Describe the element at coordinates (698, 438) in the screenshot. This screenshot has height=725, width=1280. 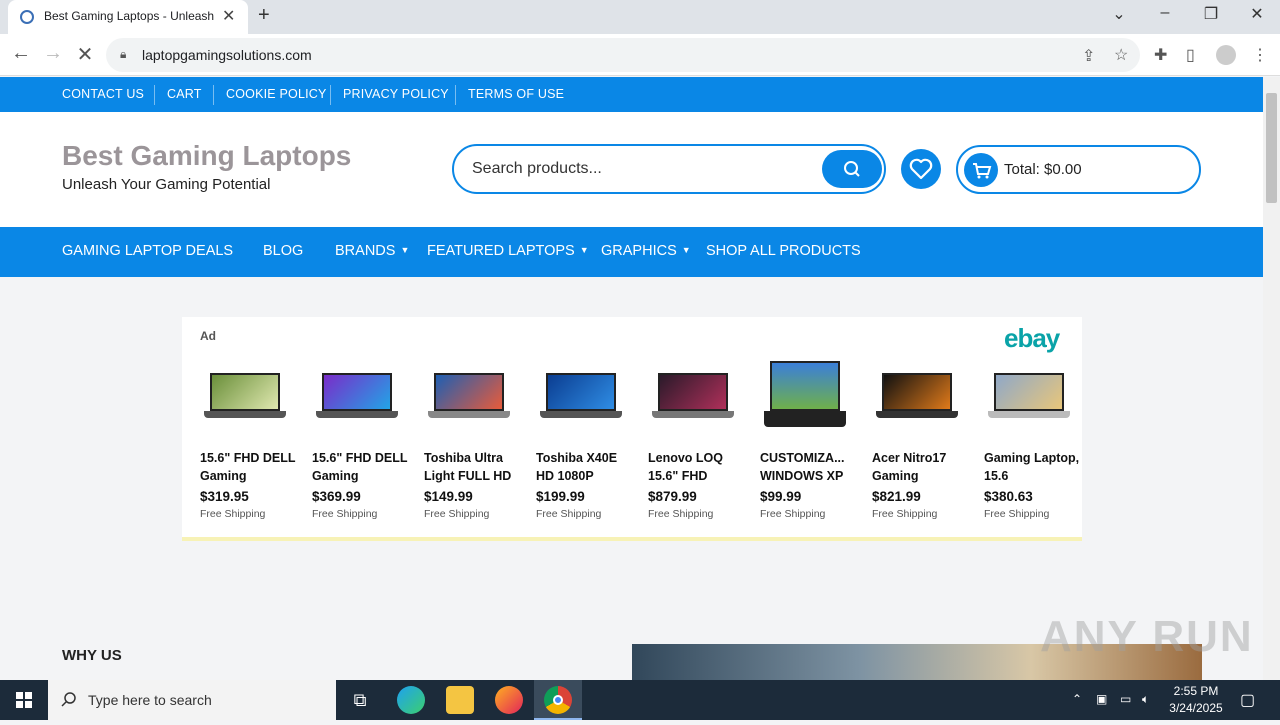
I see `ad-product-card: Lenovo LOQ 15.6" FHD $879.99 Free Shipping` at that location.